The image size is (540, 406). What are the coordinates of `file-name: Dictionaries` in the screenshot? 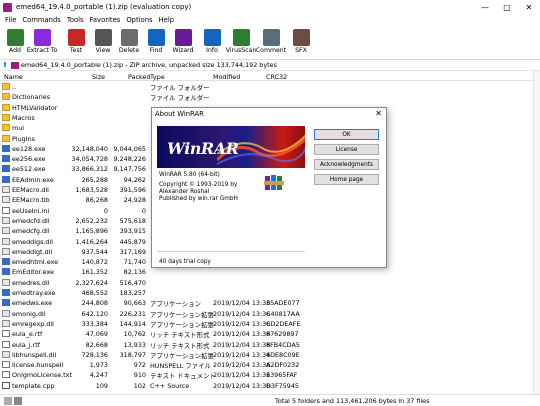 It's located at (31, 97).